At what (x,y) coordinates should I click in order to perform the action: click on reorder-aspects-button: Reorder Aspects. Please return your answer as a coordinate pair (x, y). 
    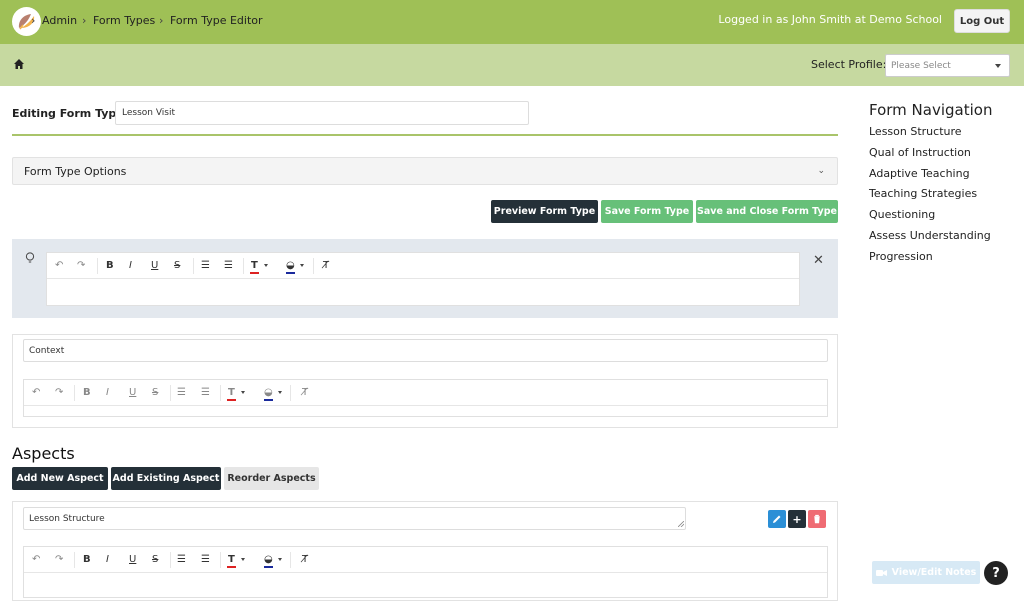
    Looking at the image, I should click on (271, 478).